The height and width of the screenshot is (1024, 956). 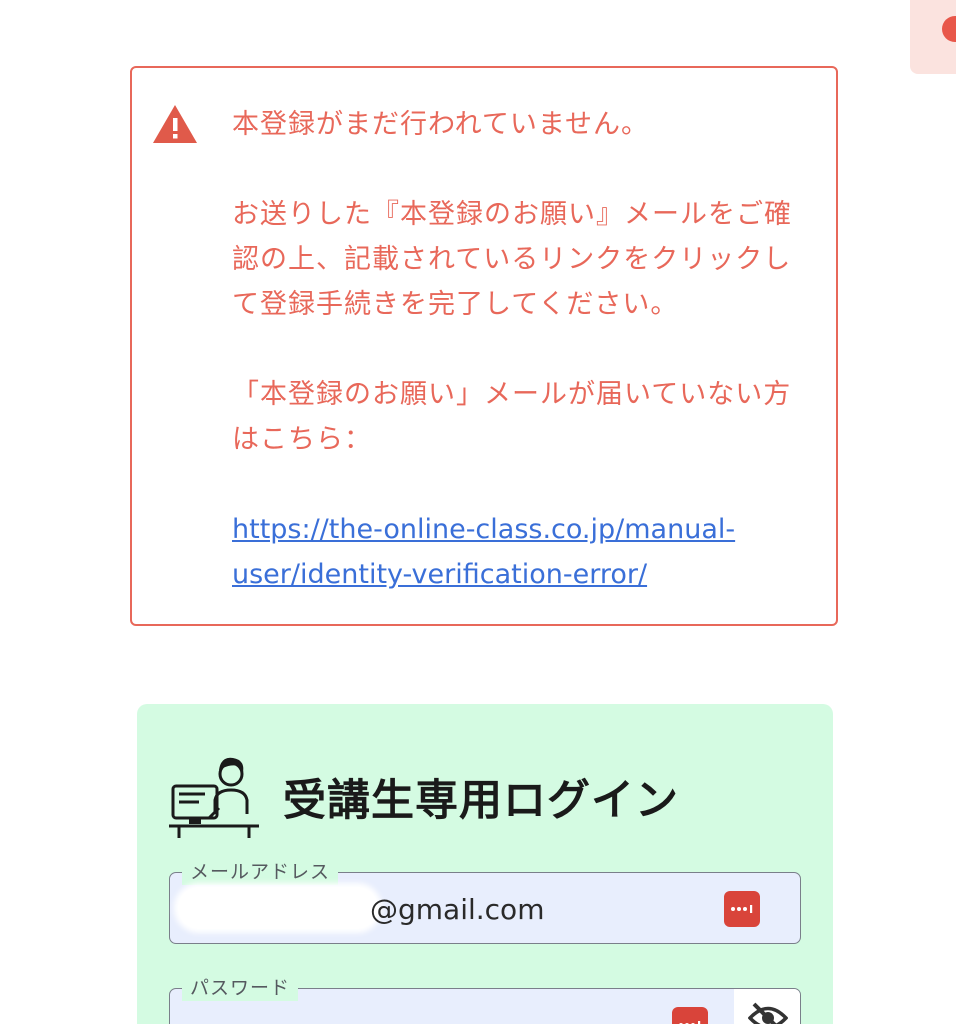 What do you see at coordinates (240, 988) in the screenshot?
I see `password-label: パスワード` at bounding box center [240, 988].